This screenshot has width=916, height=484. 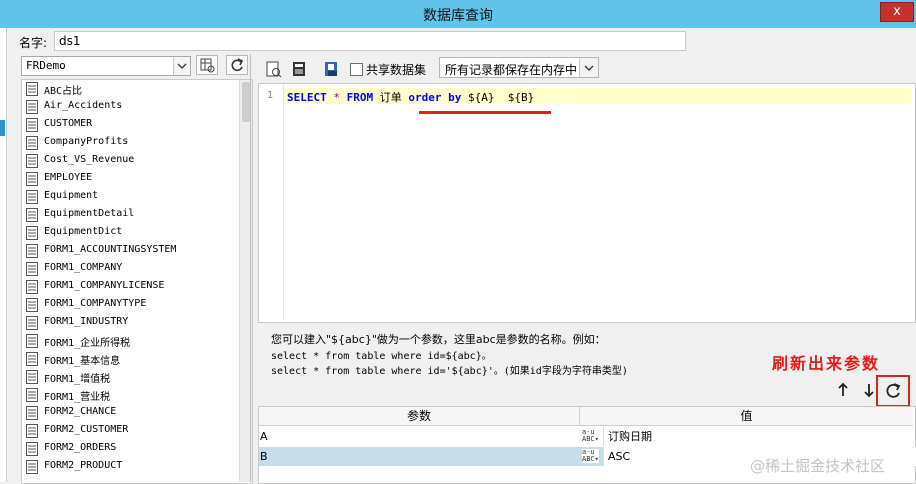 I want to click on table-list-item: FORM1_ACCOUNTINGSYSTEM, so click(x=134, y=251).